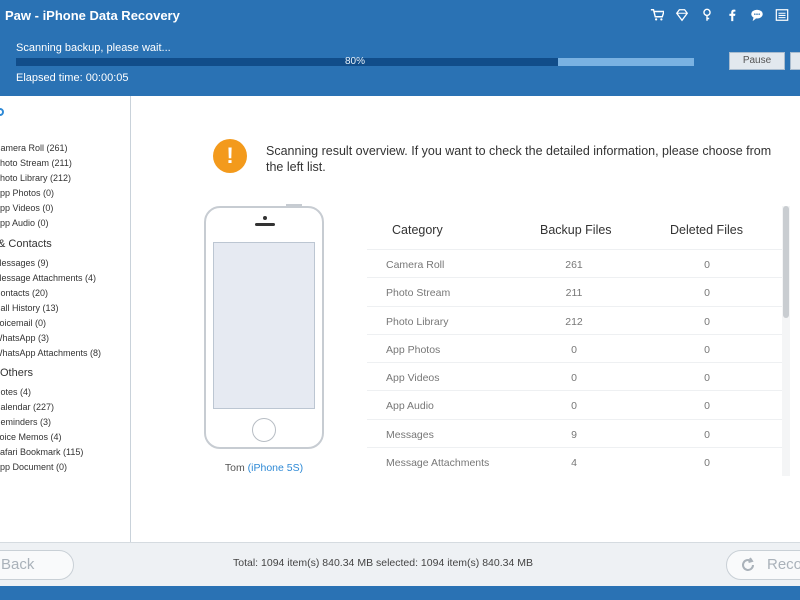 This screenshot has height=600, width=800. I want to click on title-bar: Paw - iPhone Data Recovery, so click(400, 15).